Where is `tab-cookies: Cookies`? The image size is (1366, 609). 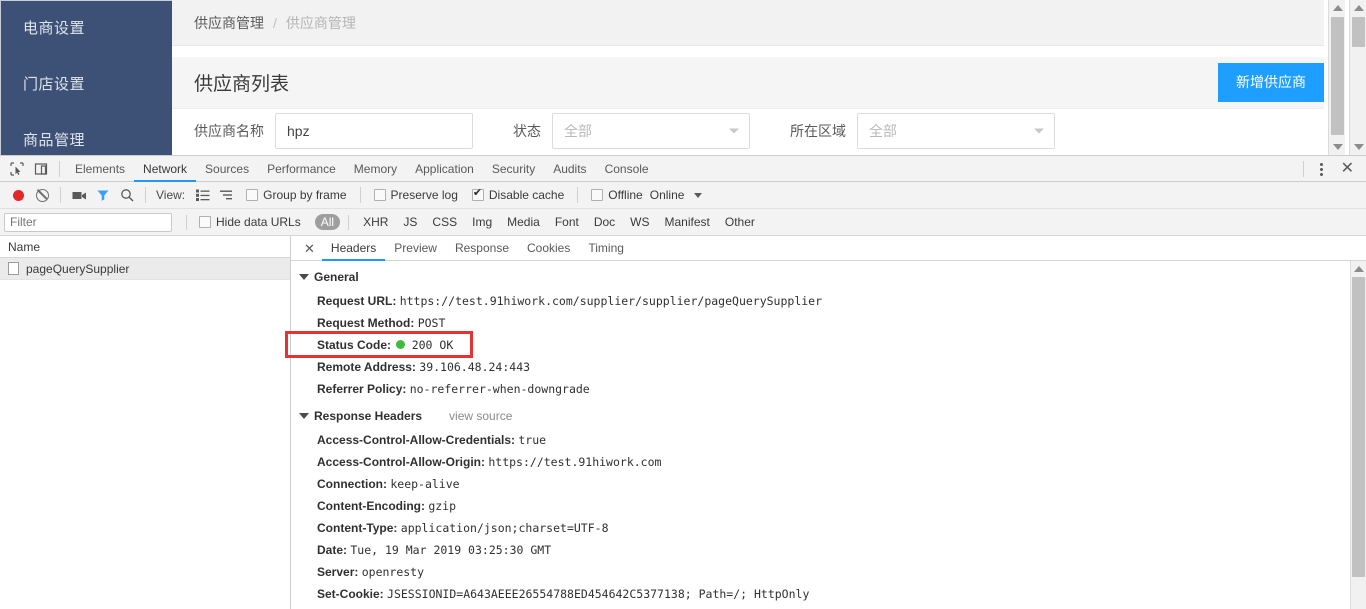 tab-cookies: Cookies is located at coordinates (548, 248).